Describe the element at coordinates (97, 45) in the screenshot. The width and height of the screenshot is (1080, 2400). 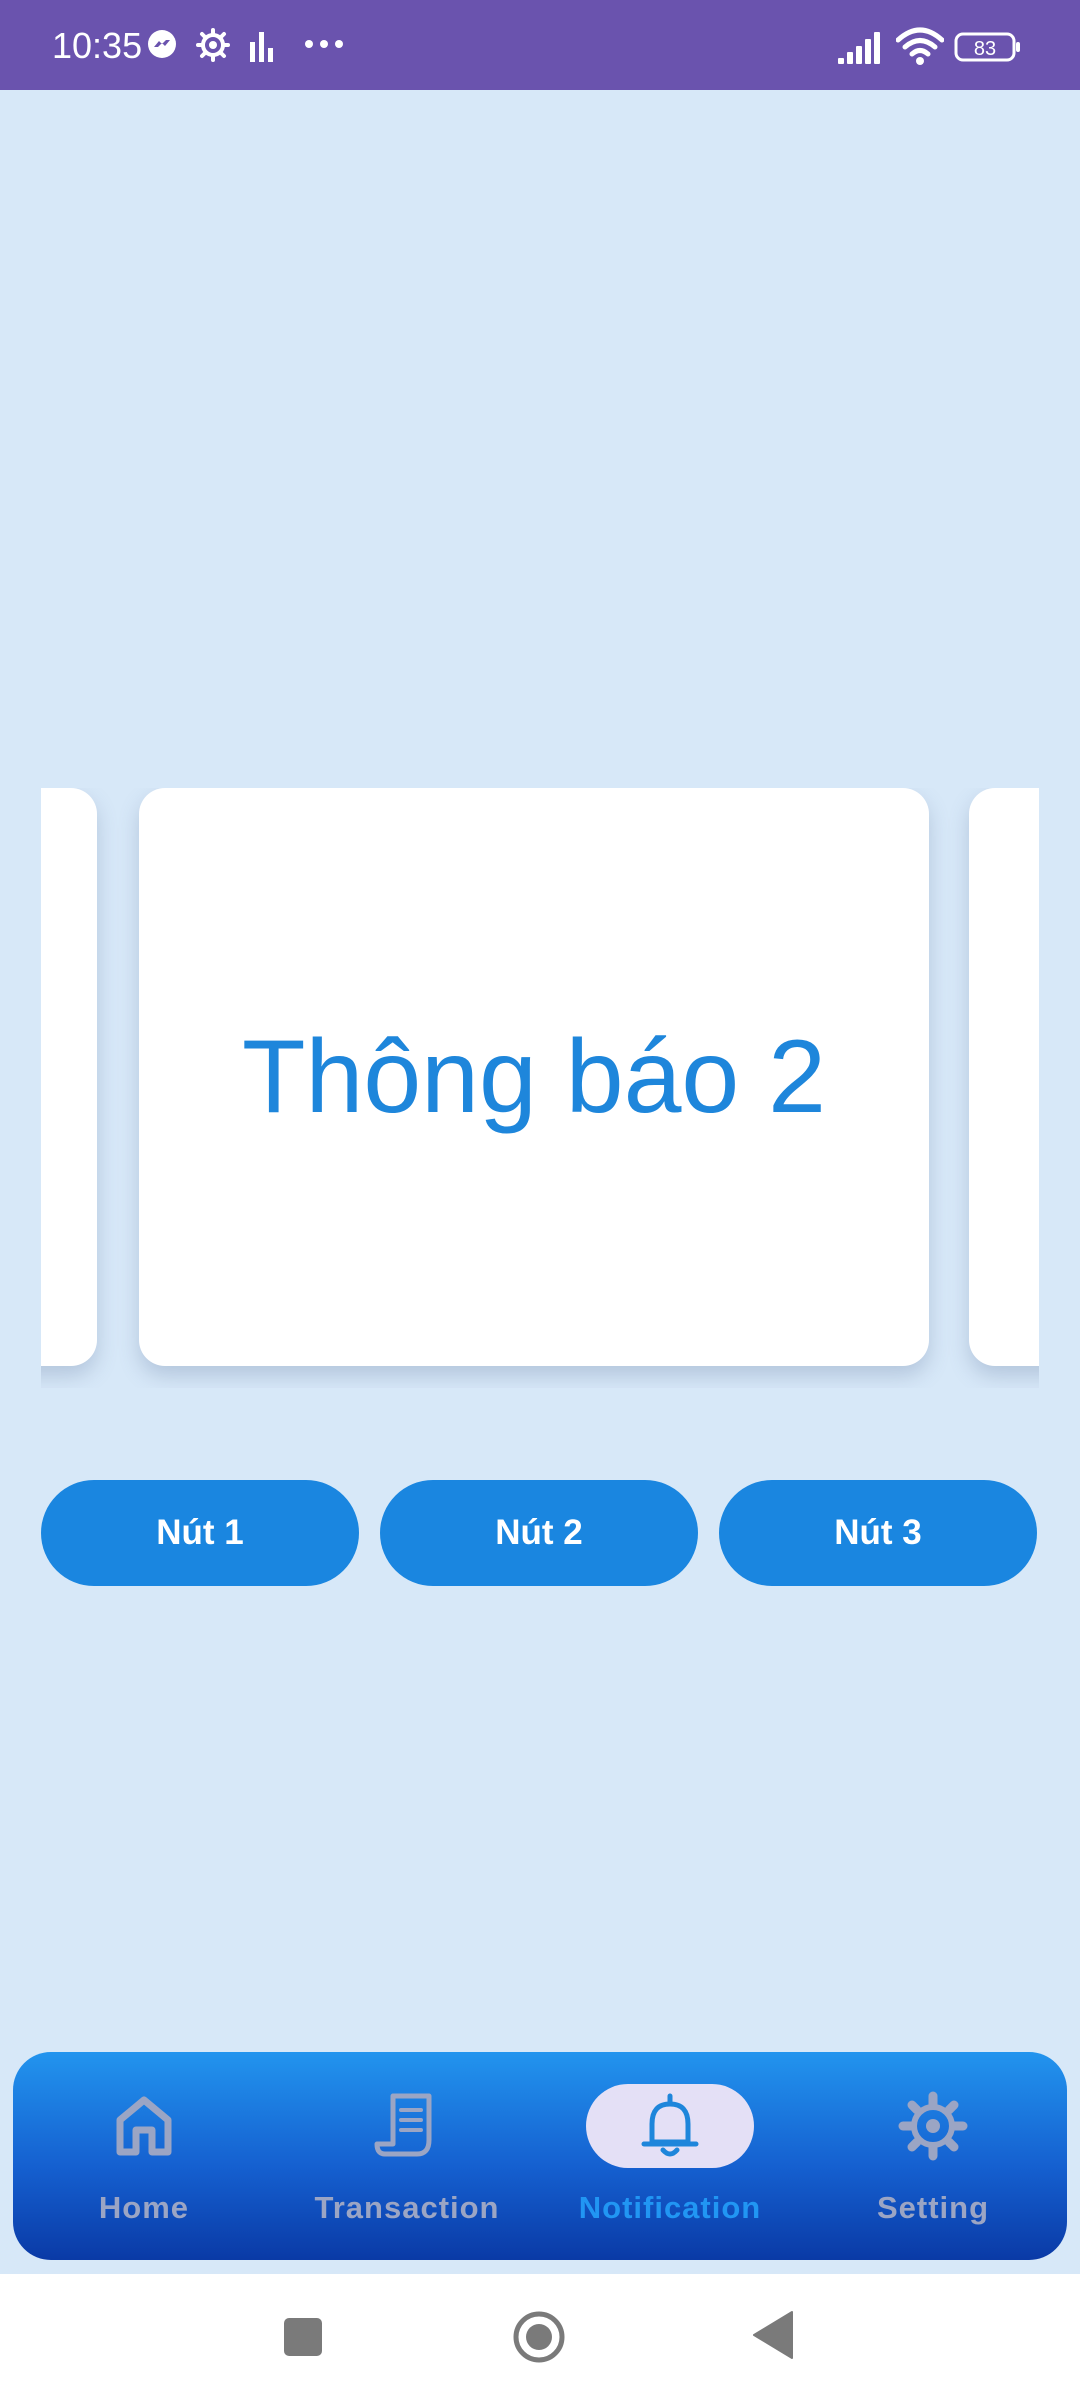
I see `status-time: 10:35` at that location.